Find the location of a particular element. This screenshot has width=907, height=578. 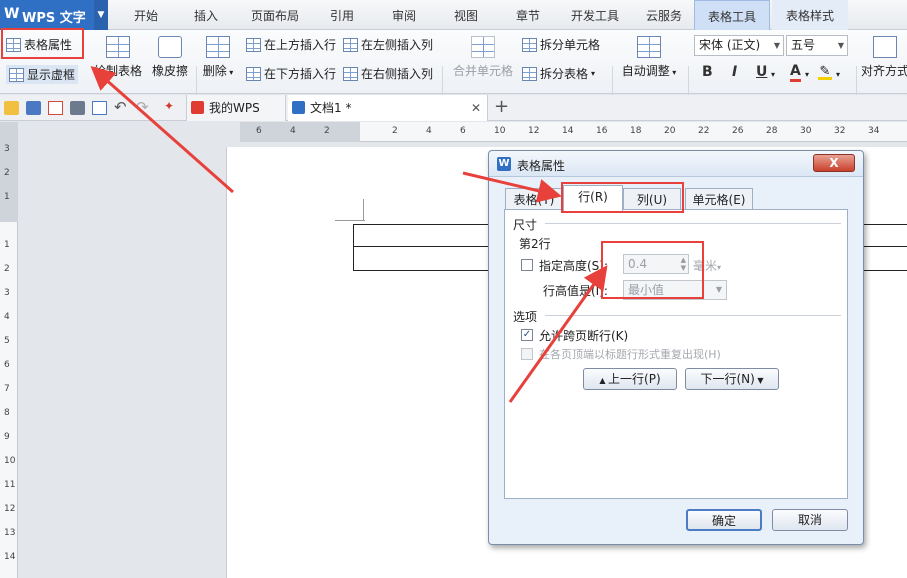

tab-cloud: 云服务 is located at coordinates (664, 15).